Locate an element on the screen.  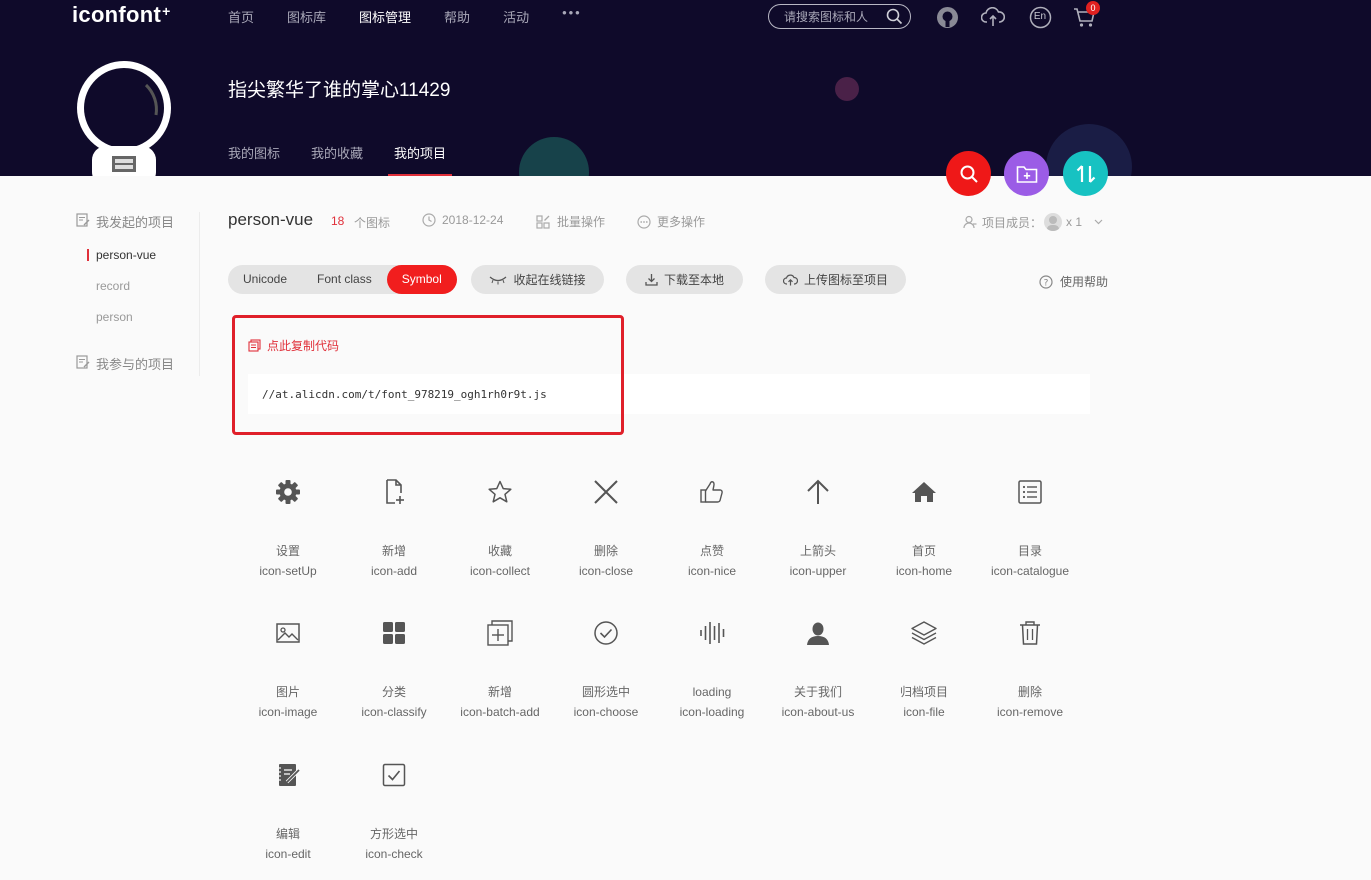
collapse-online-link-button: 收起在线链接 is located at coordinates (537, 279).